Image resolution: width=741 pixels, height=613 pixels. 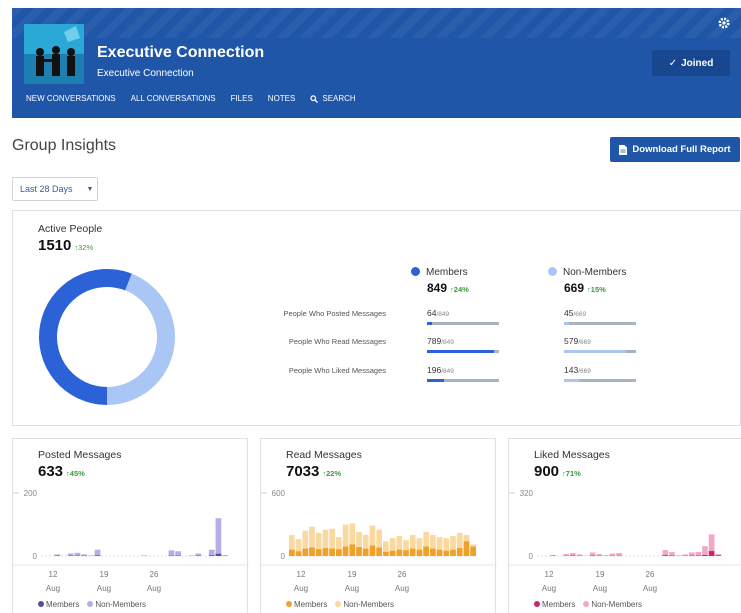 What do you see at coordinates (625, 541) in the screenshot?
I see `liked-messages-chart: 320 0 12 Aug 19 Aug 26 Aug` at bounding box center [625, 541].